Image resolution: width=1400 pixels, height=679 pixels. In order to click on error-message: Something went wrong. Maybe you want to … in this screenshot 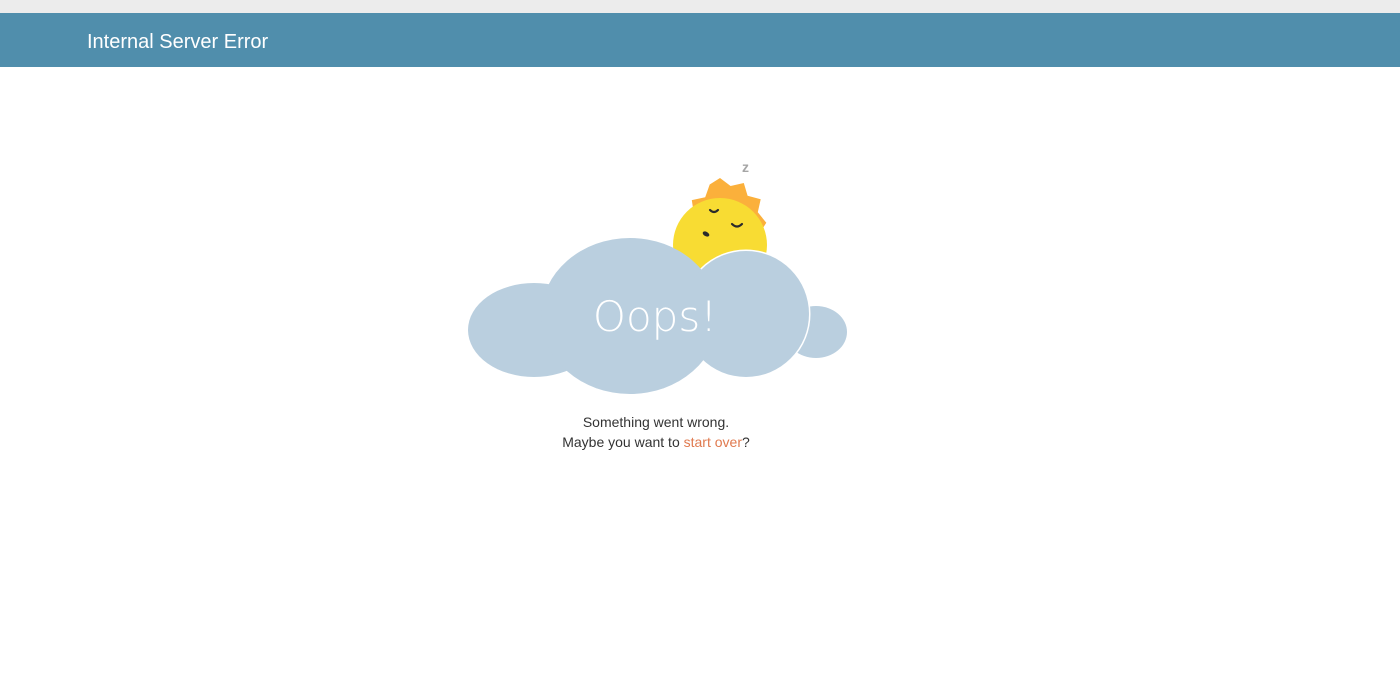, I will do `click(656, 432)`.